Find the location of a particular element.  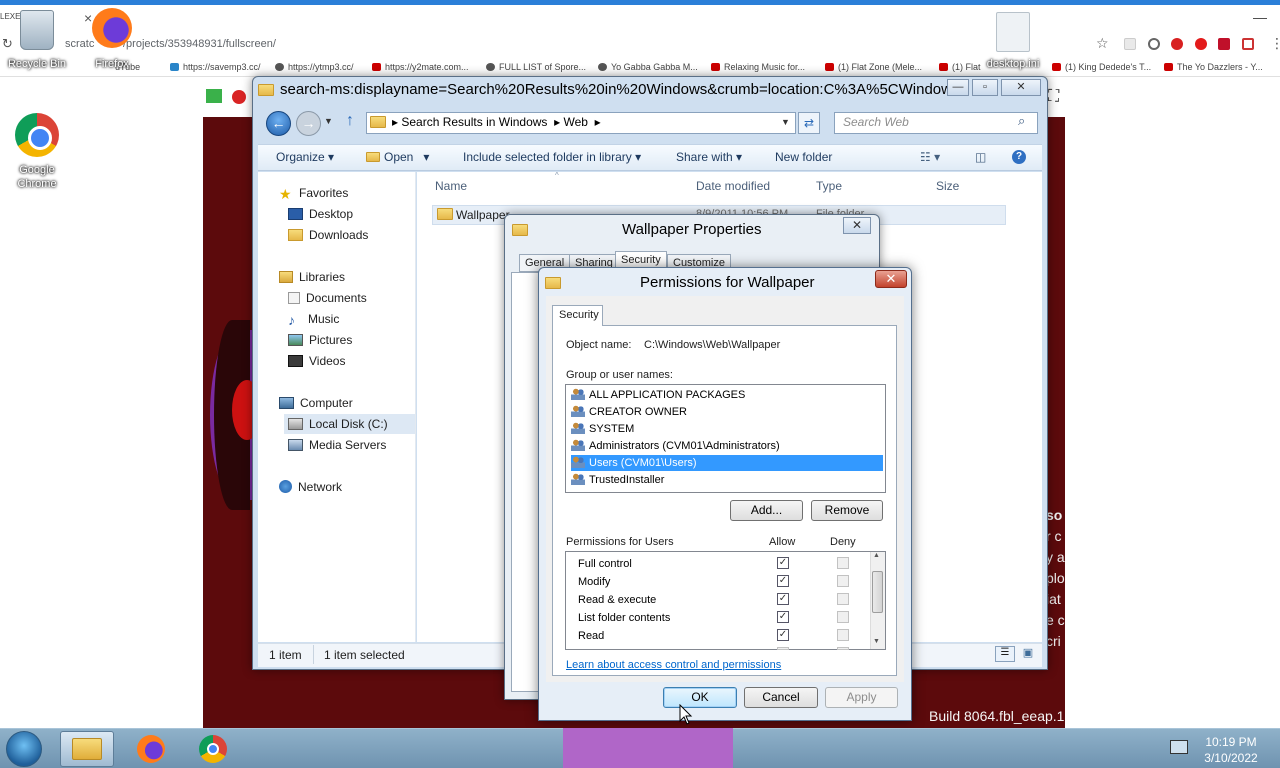

taskbar-chrome is located at coordinates (213, 749).